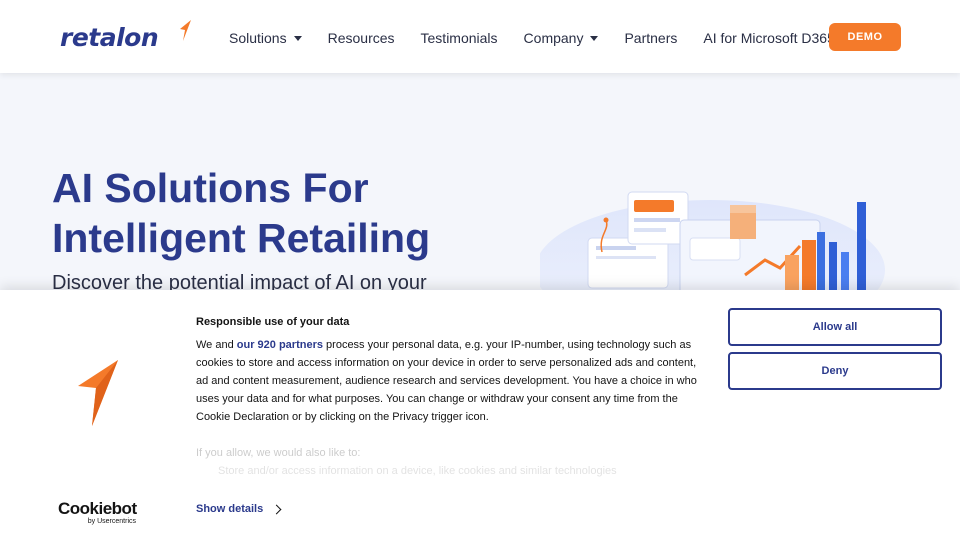 This screenshot has width=960, height=540. What do you see at coordinates (111, 521) in the screenshot?
I see `cookiebot-byline: by Usercentrics` at bounding box center [111, 521].